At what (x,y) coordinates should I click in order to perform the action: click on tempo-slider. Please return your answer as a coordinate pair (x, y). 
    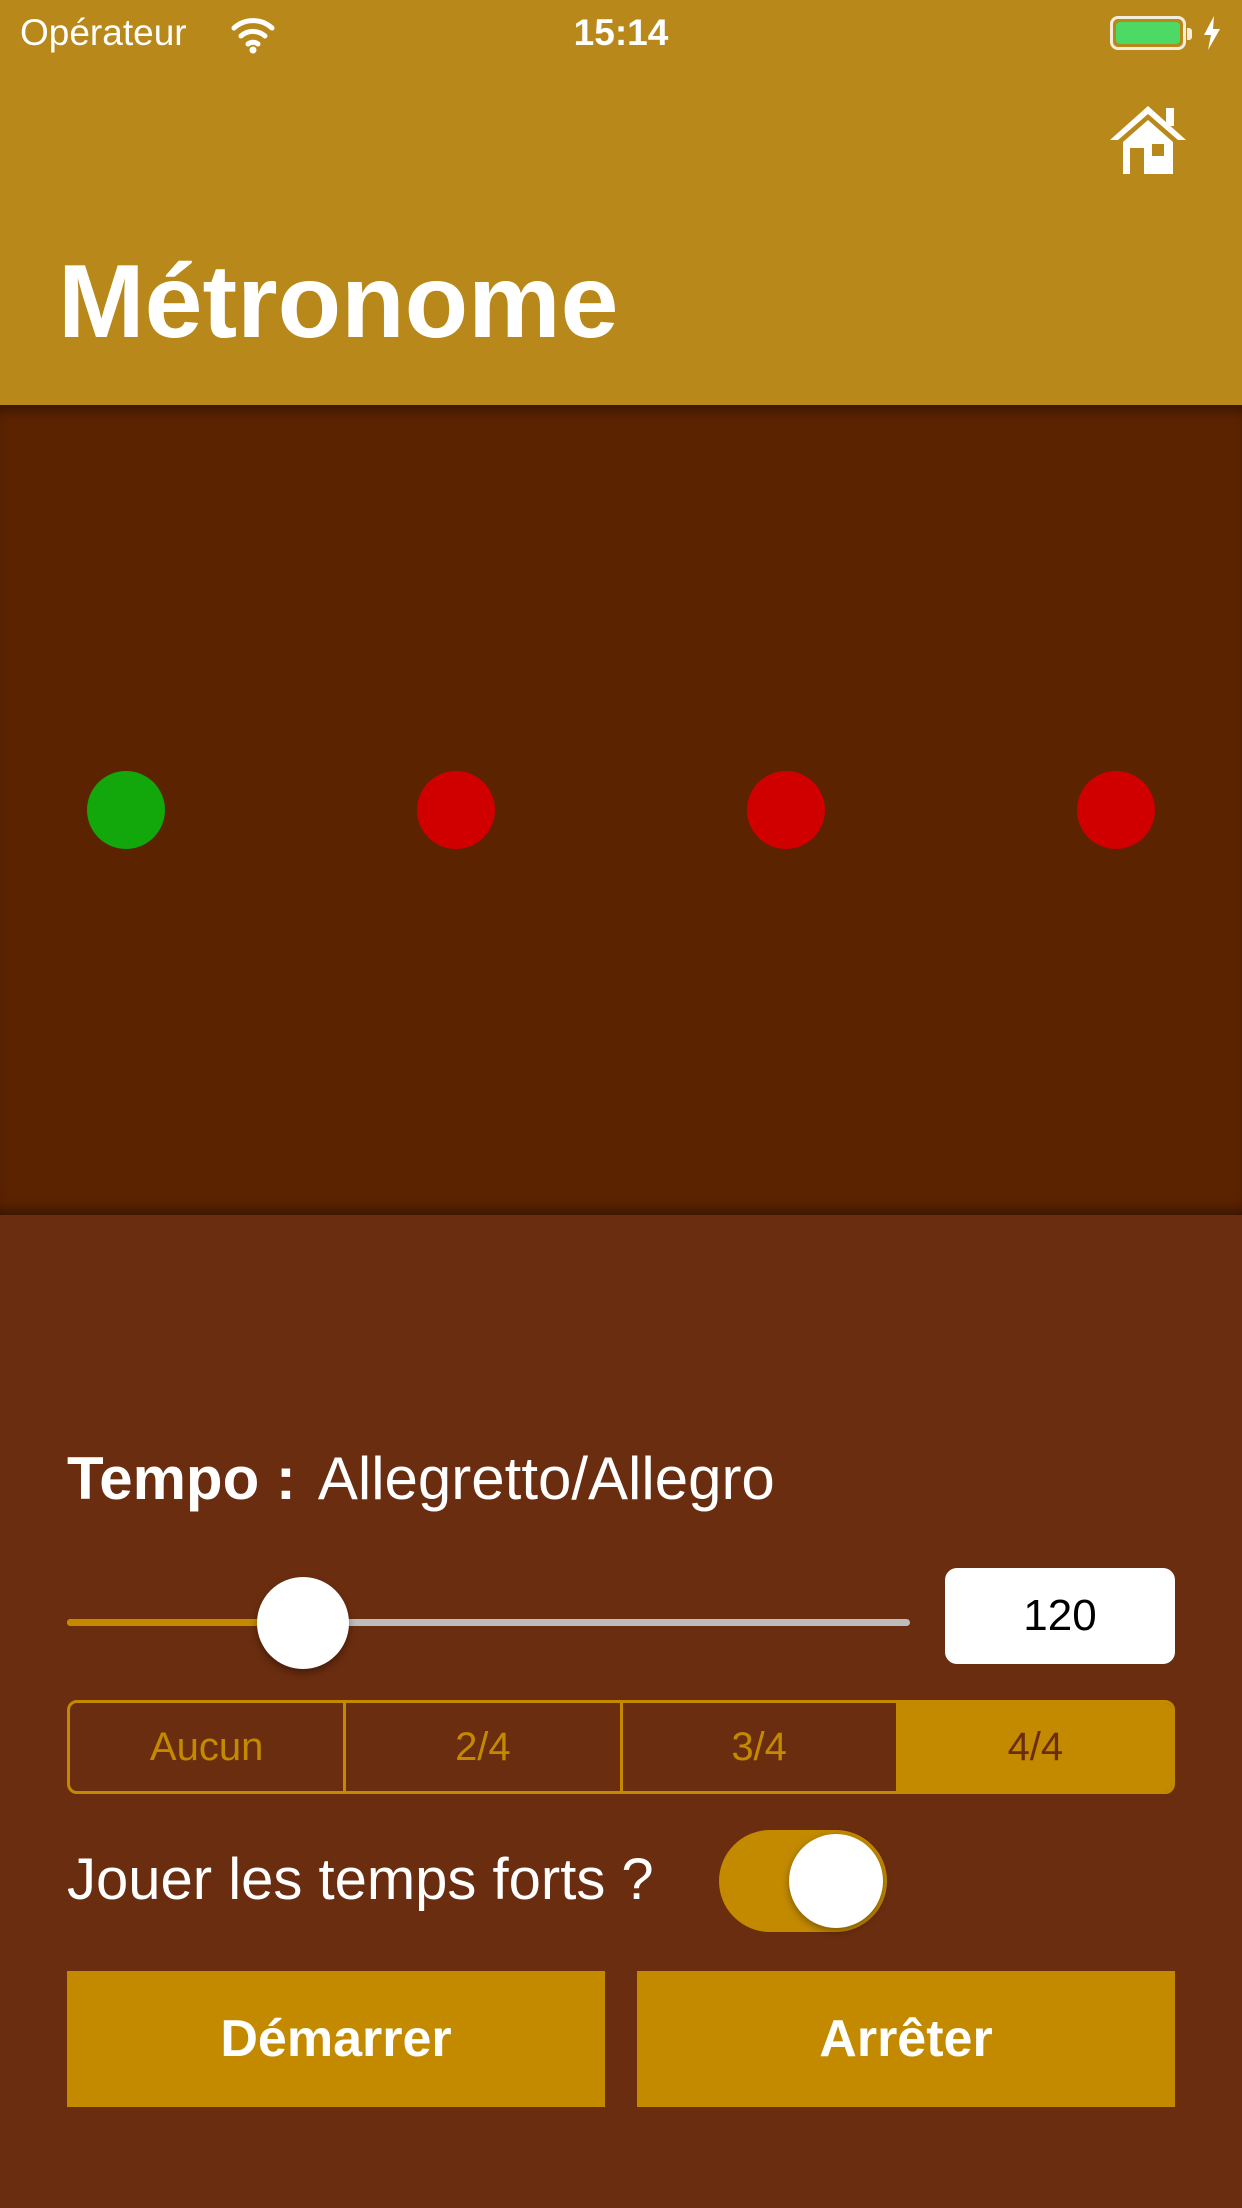
    Looking at the image, I should click on (488, 1623).